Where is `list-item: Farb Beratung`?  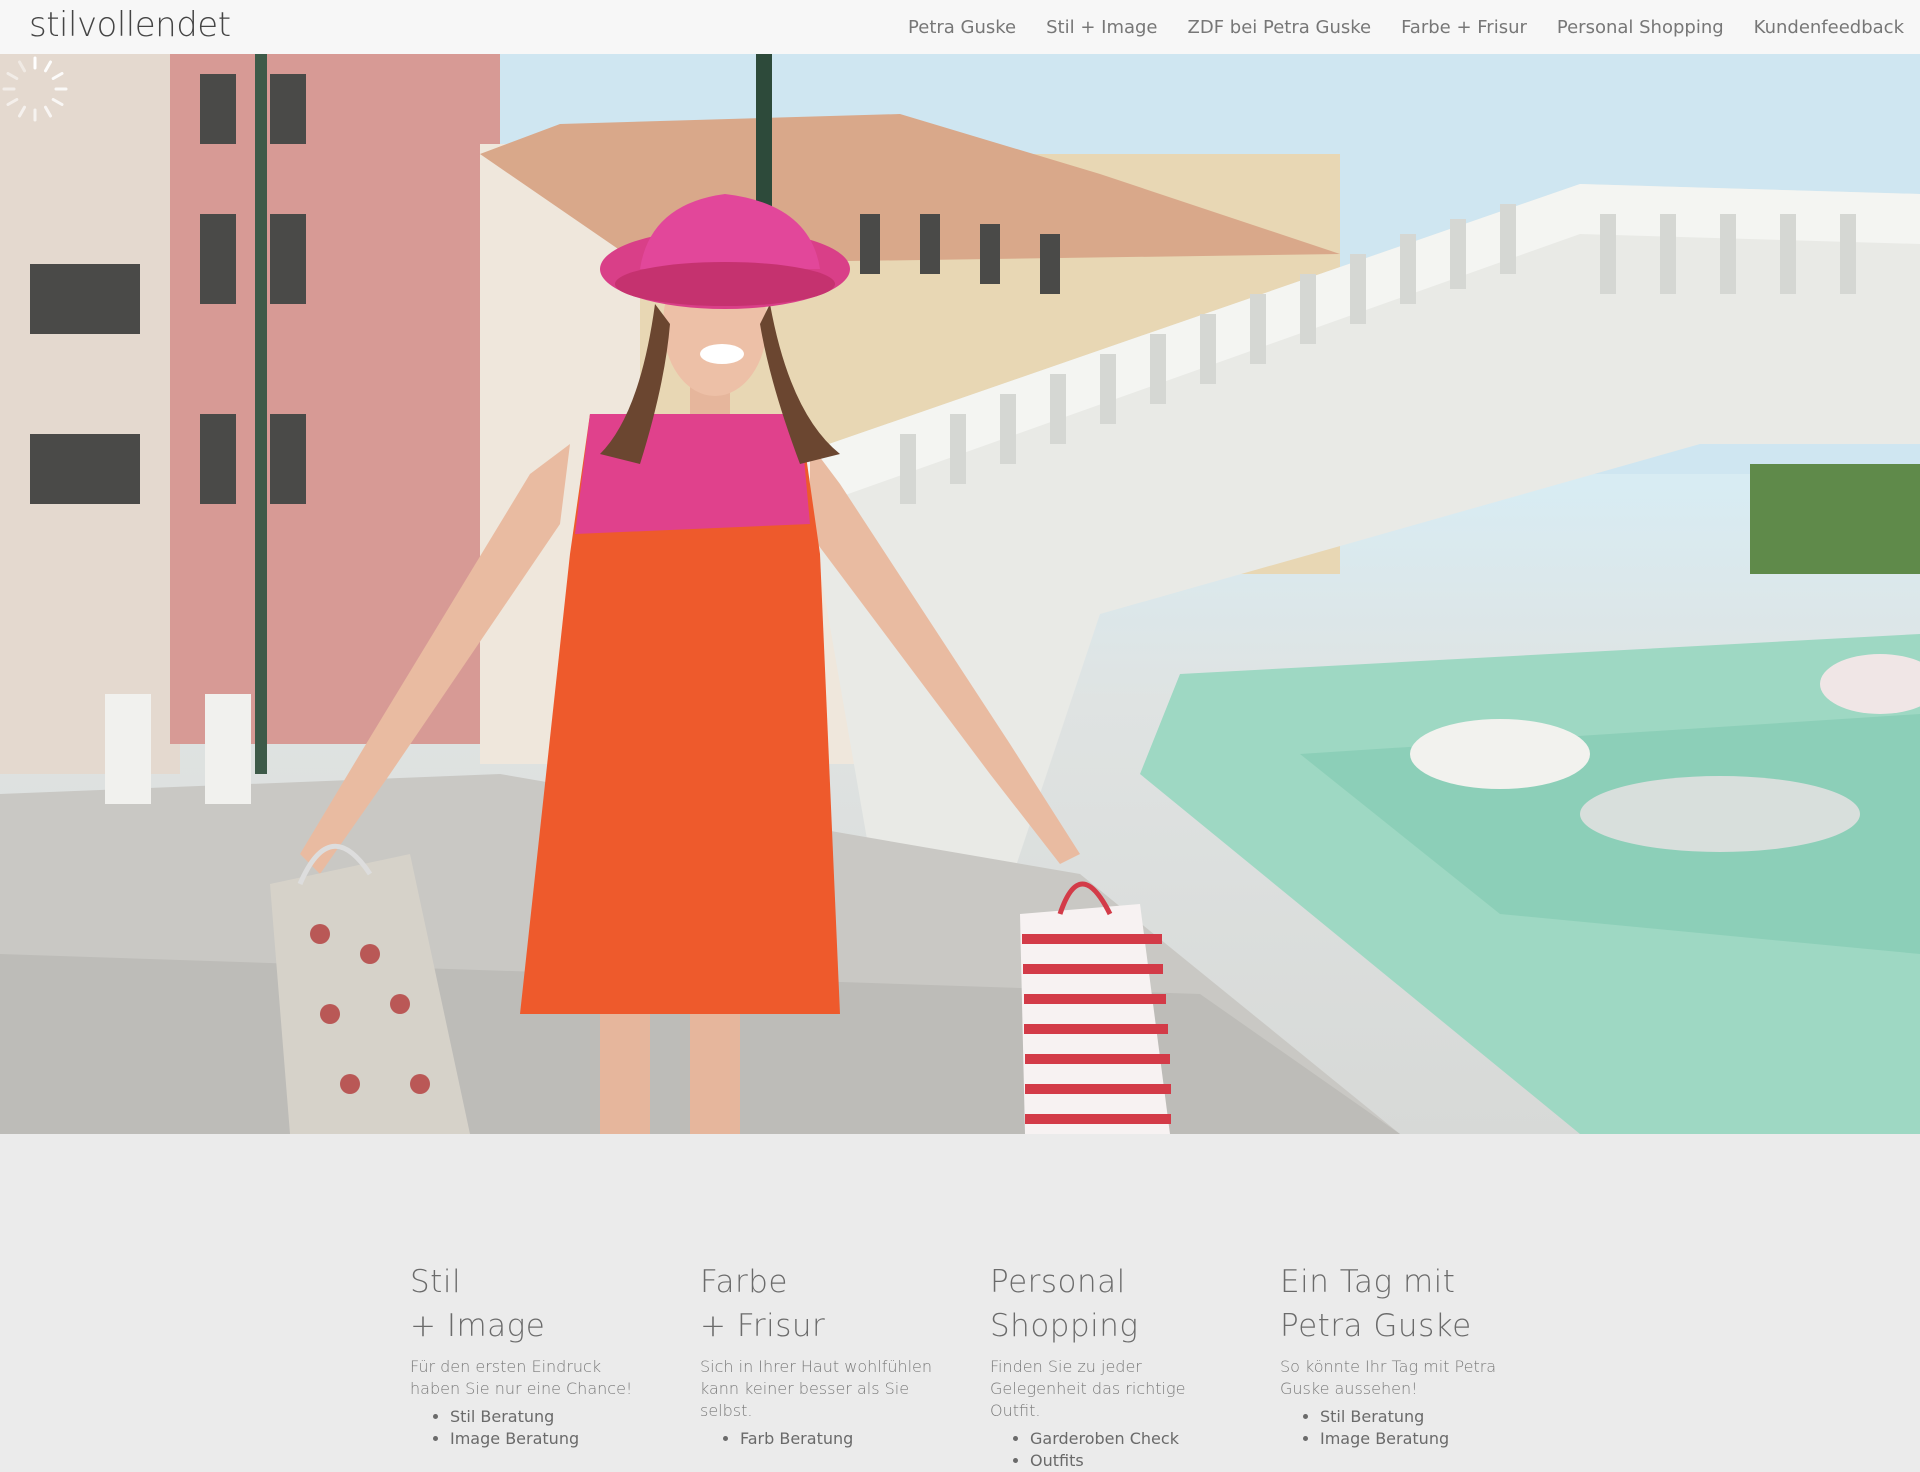
list-item: Farb Beratung is located at coordinates (840, 1439).